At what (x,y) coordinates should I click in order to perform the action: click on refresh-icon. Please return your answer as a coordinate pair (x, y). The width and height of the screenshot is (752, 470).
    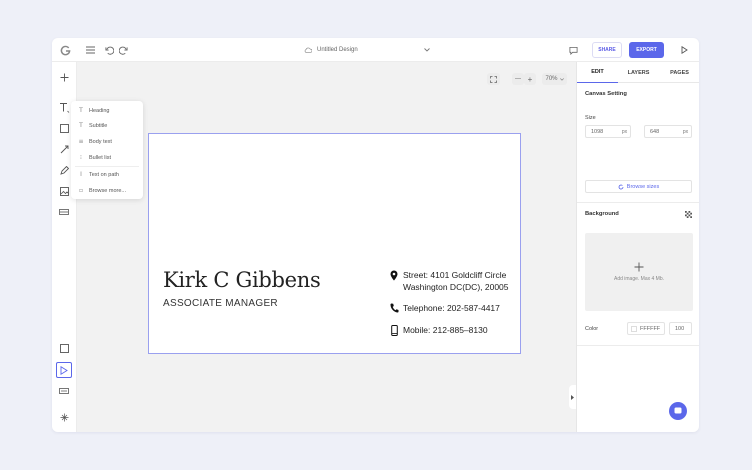
    Looking at the image, I should click on (621, 186).